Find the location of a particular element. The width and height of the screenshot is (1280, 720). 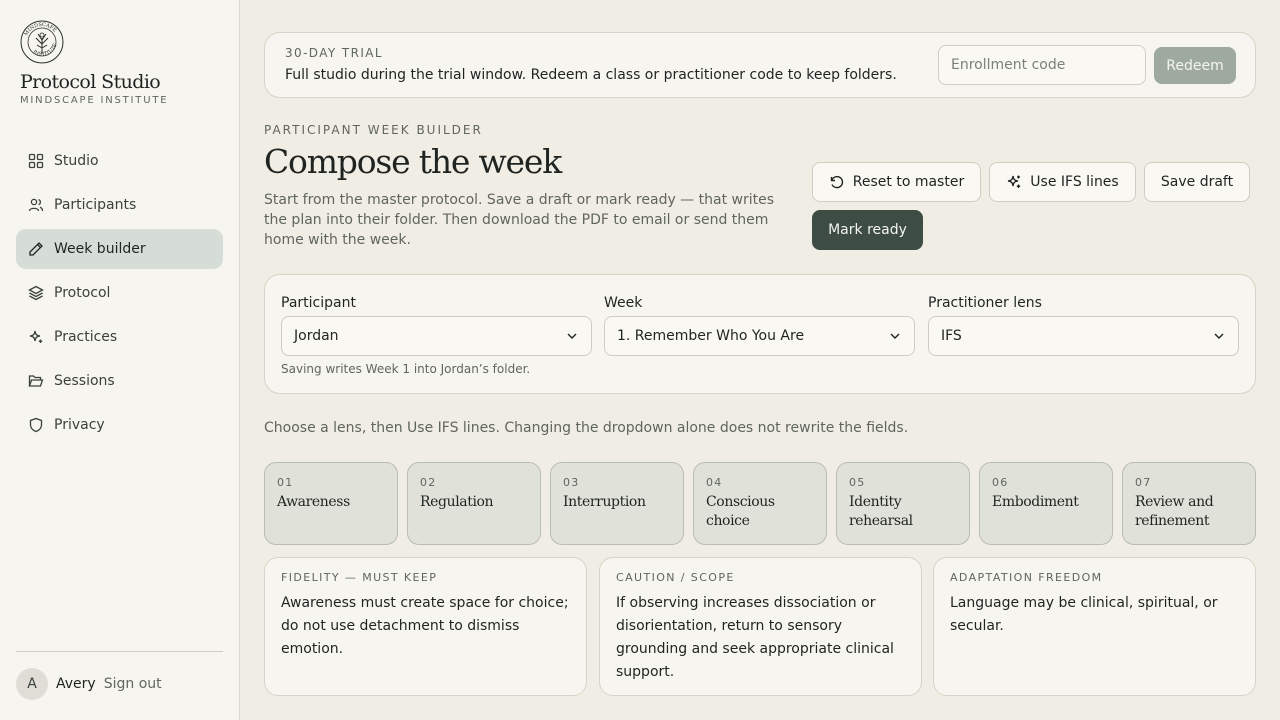

svg-text: INSTITUTE is located at coordinates (45, 50).